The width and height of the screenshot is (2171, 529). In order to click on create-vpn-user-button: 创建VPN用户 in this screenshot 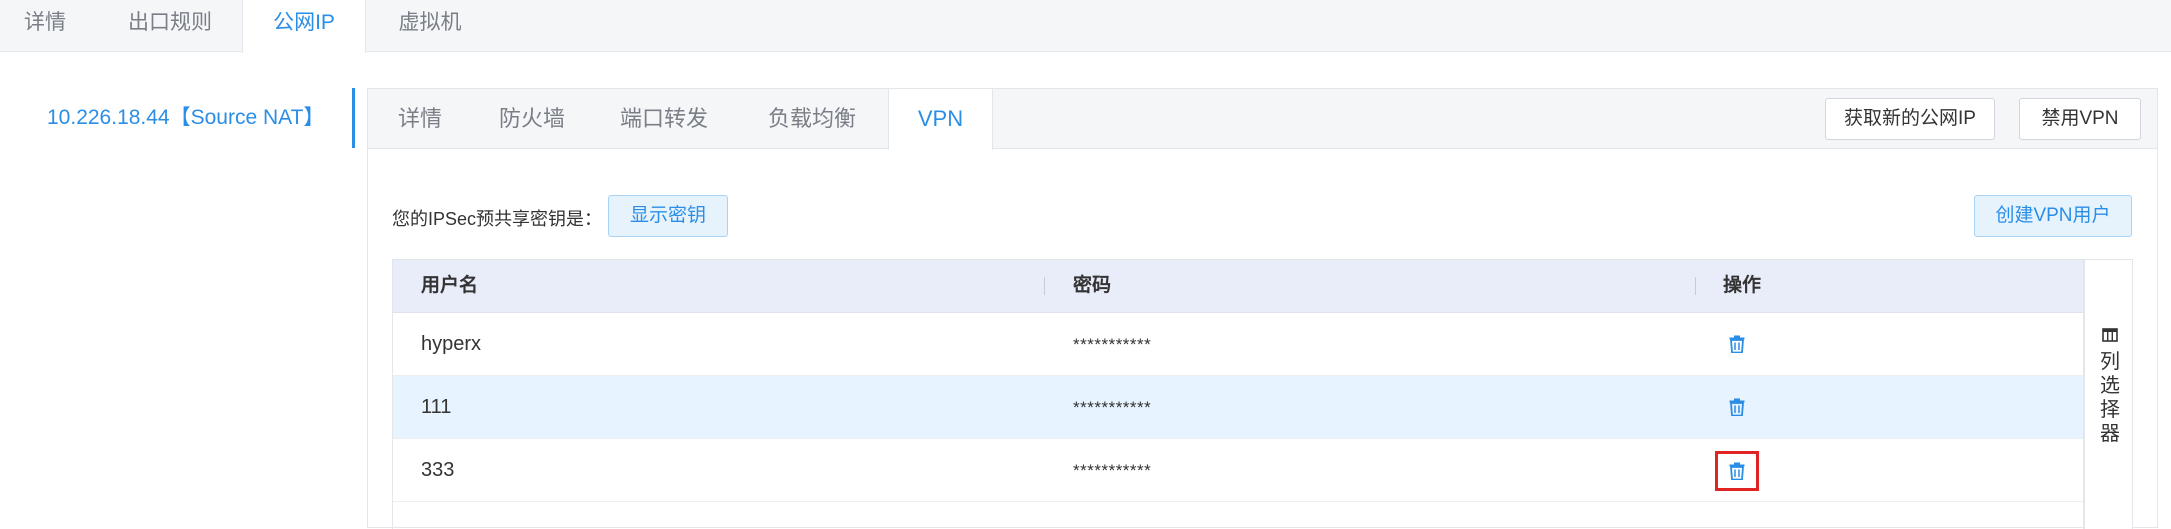, I will do `click(2053, 216)`.